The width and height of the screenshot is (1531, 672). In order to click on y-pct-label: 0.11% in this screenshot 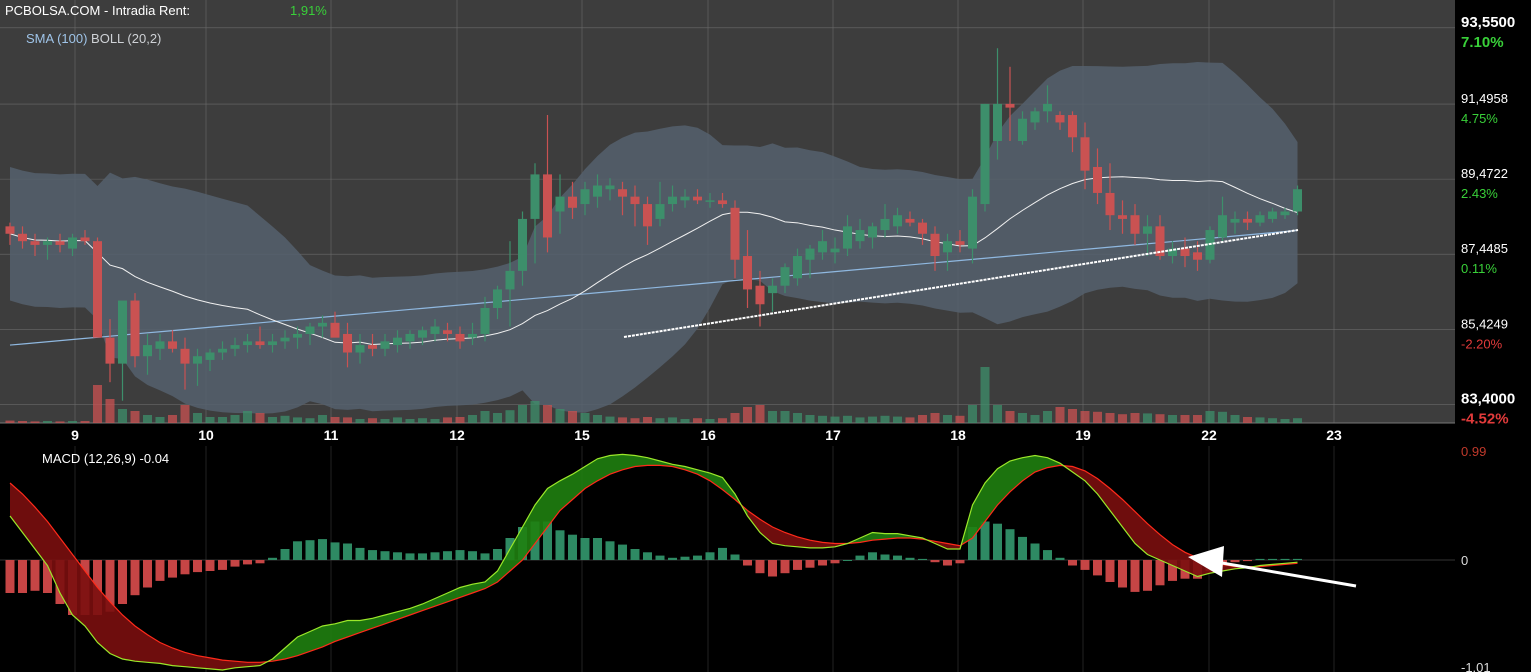, I will do `click(1479, 268)`.